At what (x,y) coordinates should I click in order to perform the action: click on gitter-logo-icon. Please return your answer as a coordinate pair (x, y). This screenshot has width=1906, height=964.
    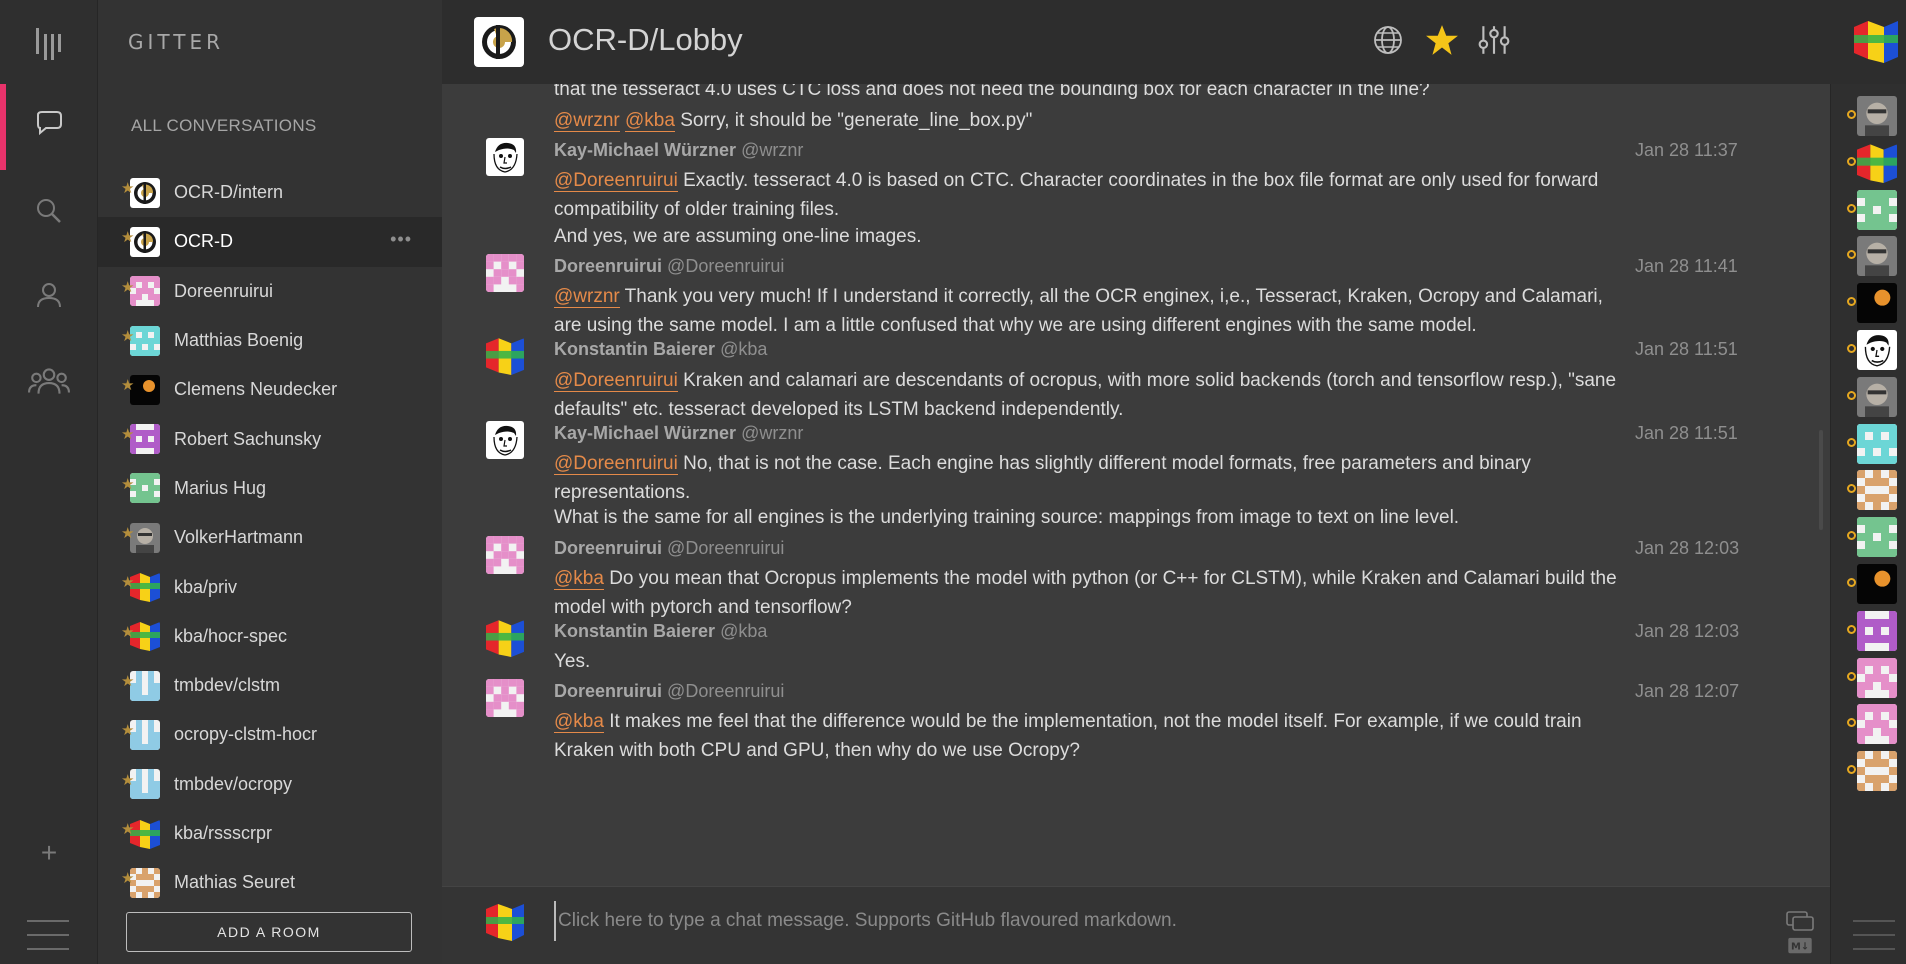
    Looking at the image, I should click on (49, 43).